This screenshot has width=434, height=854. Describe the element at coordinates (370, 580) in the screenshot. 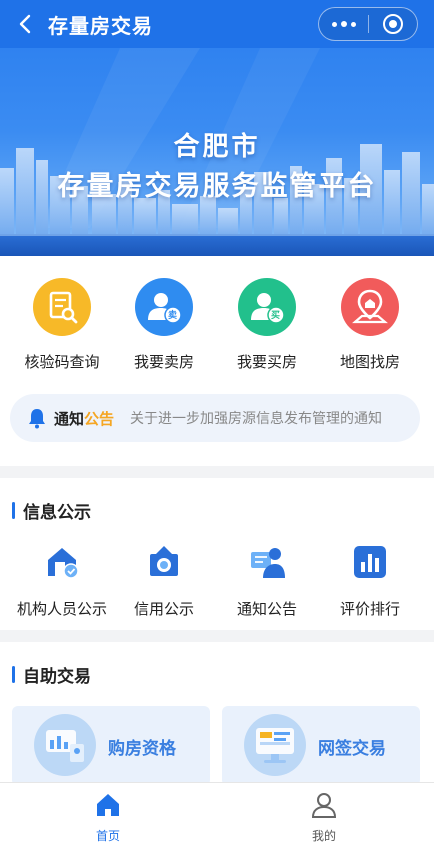

I see `info-rating-rank: 评价排行` at that location.